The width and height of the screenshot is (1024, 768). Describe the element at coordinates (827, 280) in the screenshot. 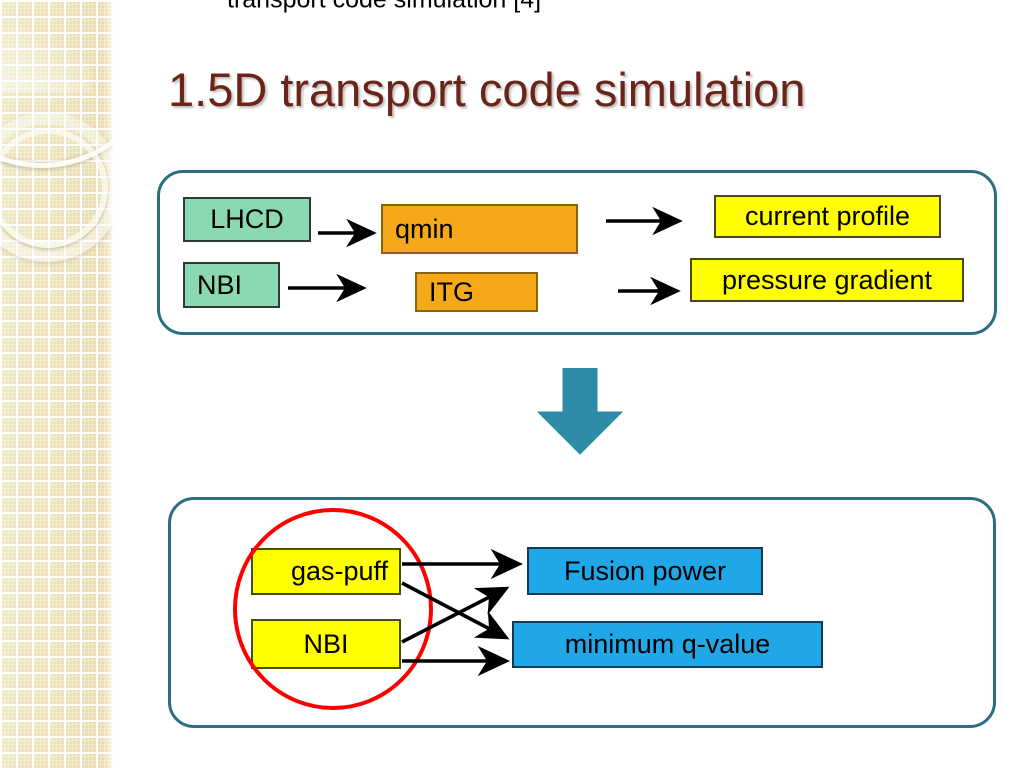

I see `node-pressure-gradient: pressure gradient` at that location.